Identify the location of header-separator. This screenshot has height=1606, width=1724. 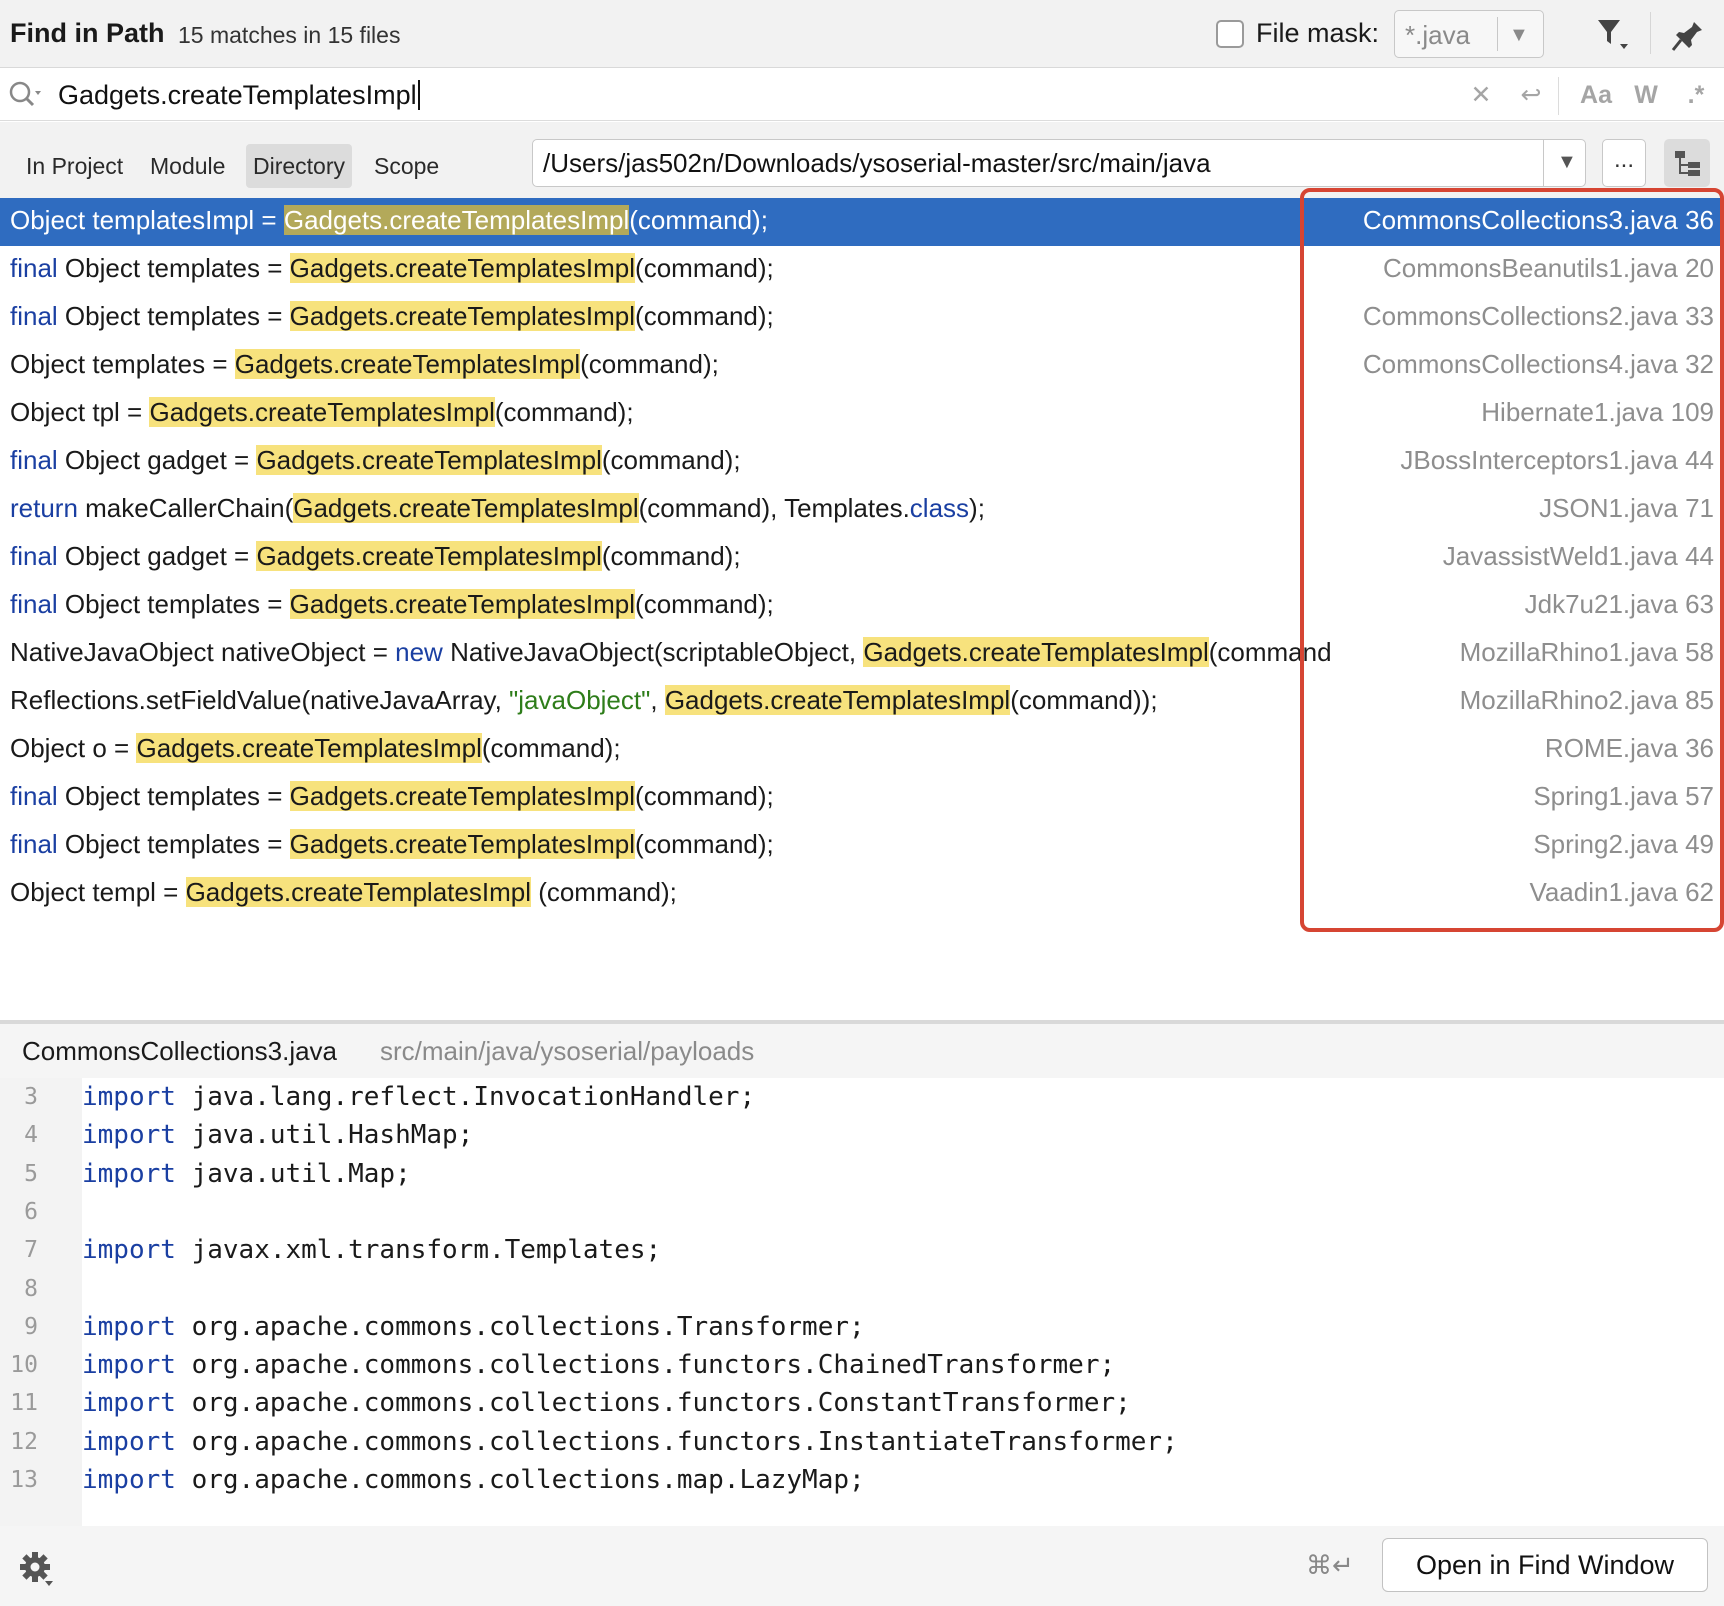
(1650, 33).